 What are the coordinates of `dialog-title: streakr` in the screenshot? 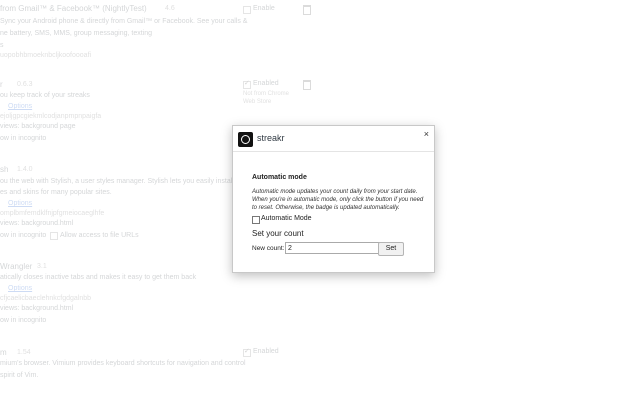 It's located at (271, 138).